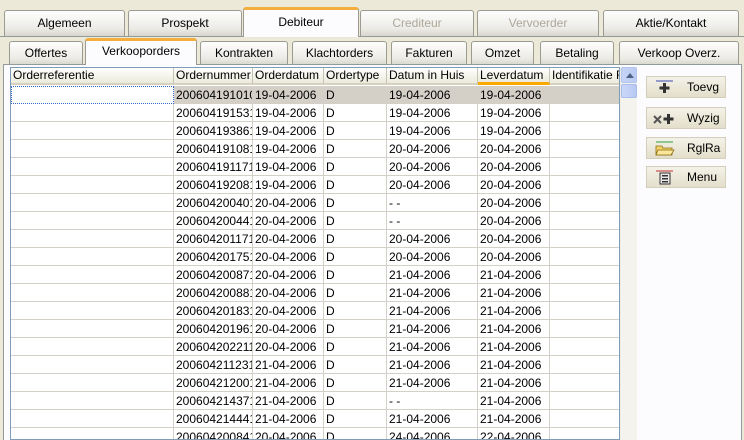 Image resolution: width=744 pixels, height=440 pixels. What do you see at coordinates (213, 76) in the screenshot?
I see `column-header-ordernummer: Ordernummer` at bounding box center [213, 76].